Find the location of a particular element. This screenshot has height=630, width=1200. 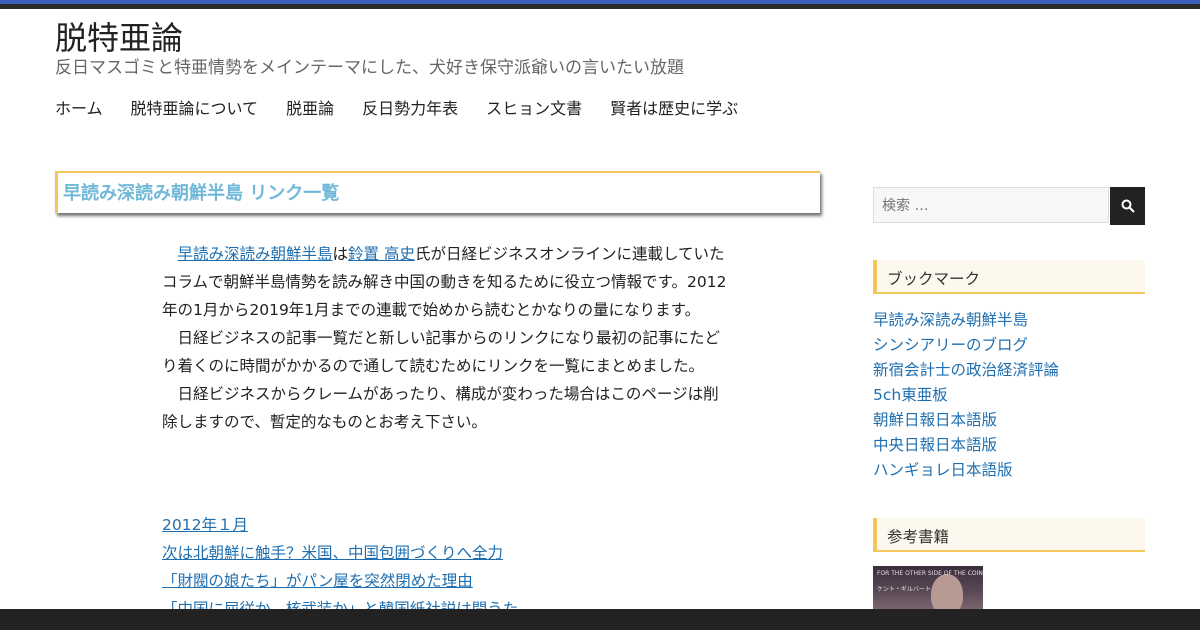

search-box is located at coordinates (991, 205).